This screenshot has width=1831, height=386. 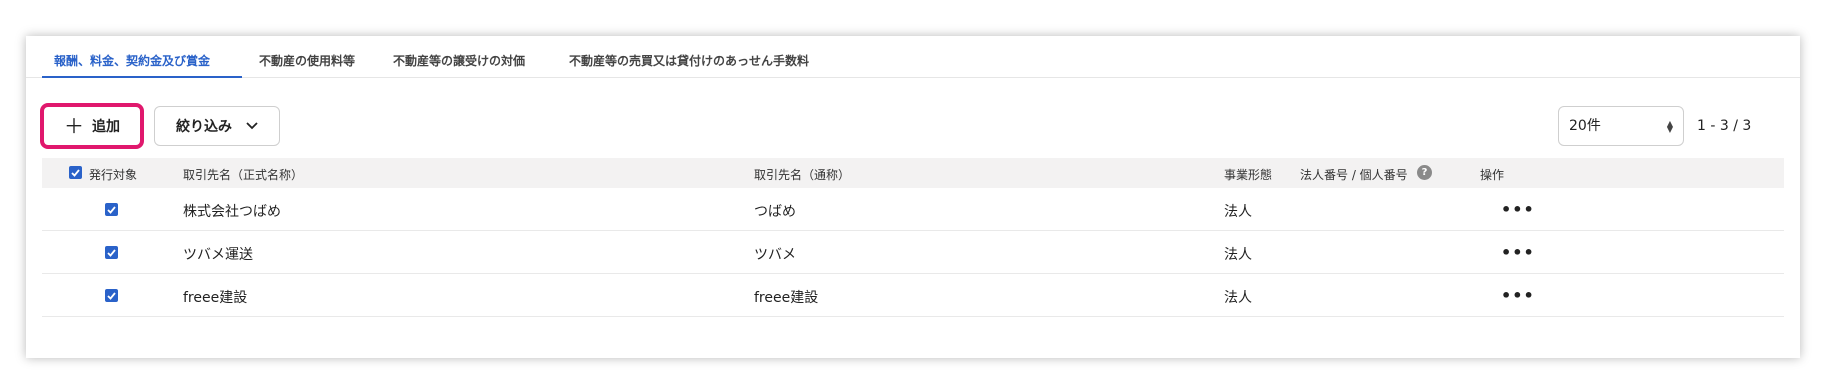 I want to click on per-page-select: 20件 ▲ ▼, so click(x=1621, y=126).